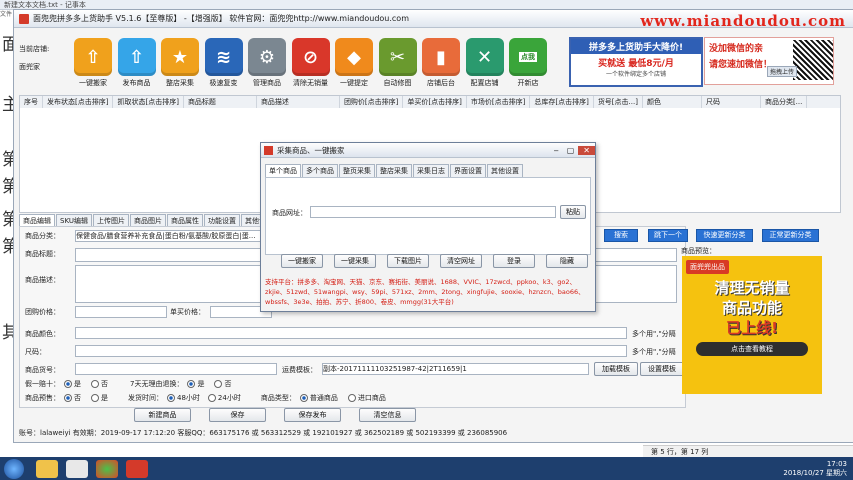  What do you see at coordinates (586, 150) in the screenshot?
I see `close-icon: ✕` at bounding box center [586, 150].